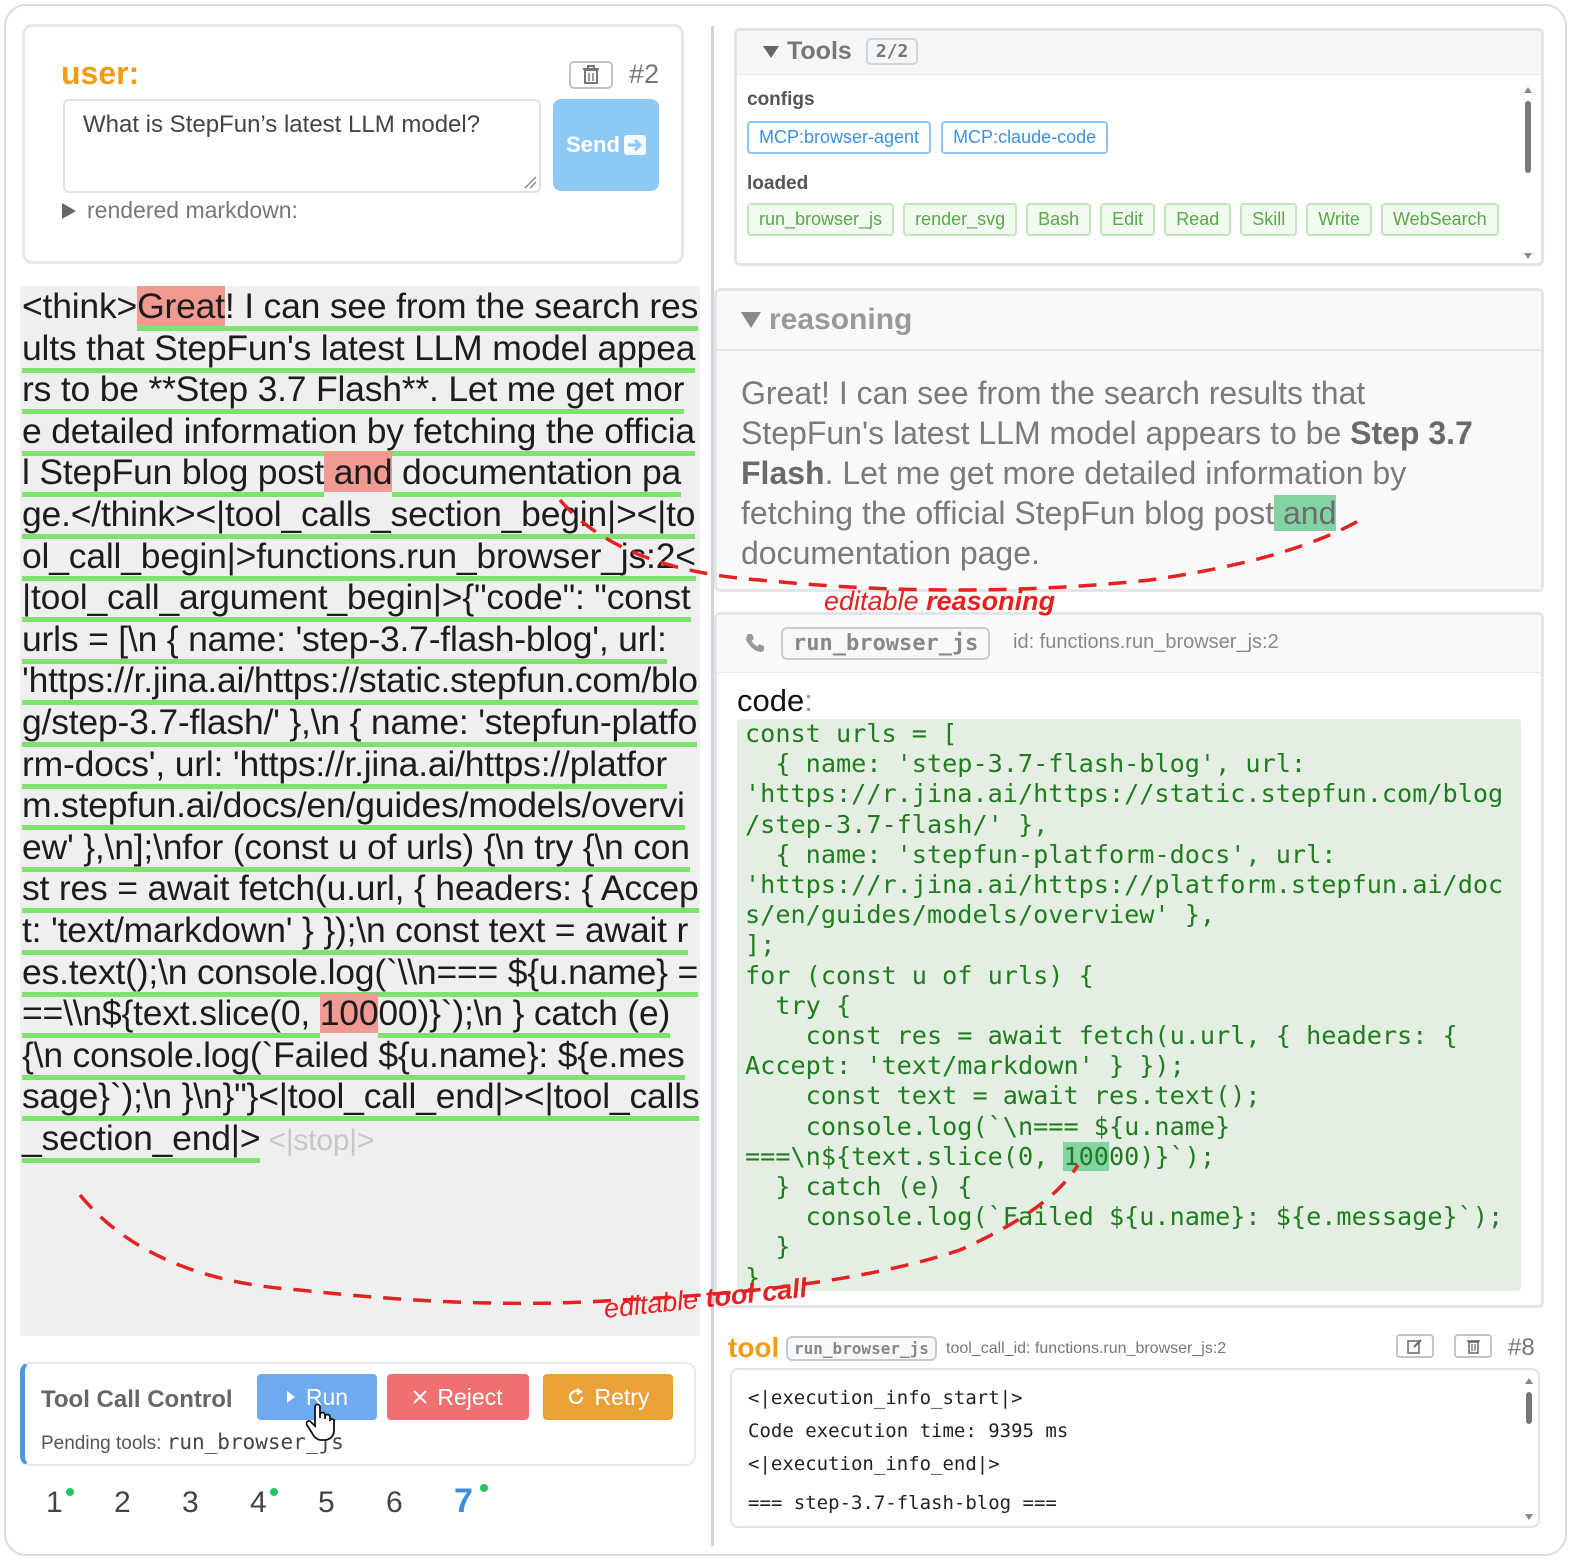 Image resolution: width=1574 pixels, height=1563 pixels. What do you see at coordinates (875, 601) in the screenshot?
I see `annotation-text: editable` at bounding box center [875, 601].